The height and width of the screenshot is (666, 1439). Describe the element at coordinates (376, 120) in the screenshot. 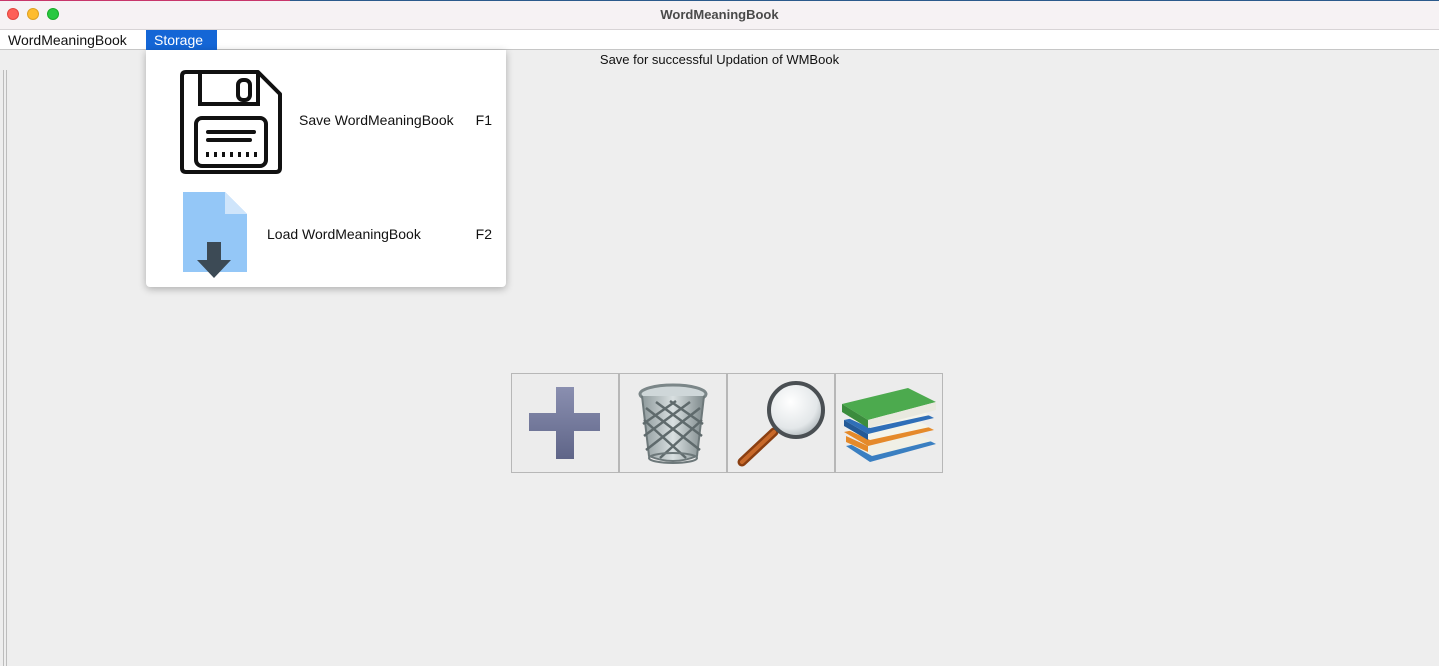

I see `save-menu-label: Save WordMeaningBook` at that location.